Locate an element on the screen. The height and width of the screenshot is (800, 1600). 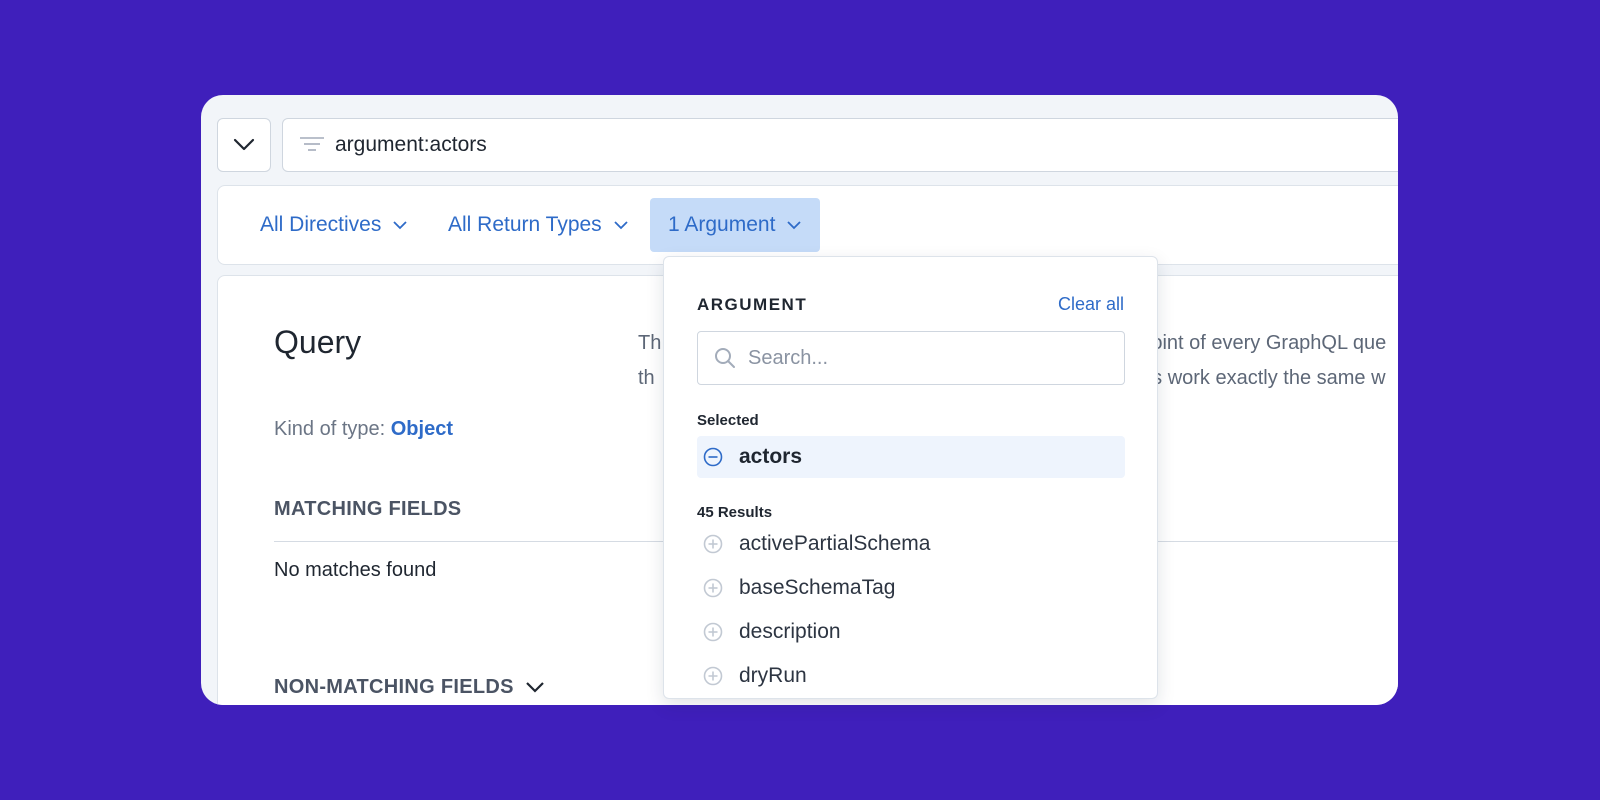
non-matching-fields-header: NON-MATCHING FIELDS is located at coordinates (394, 687).